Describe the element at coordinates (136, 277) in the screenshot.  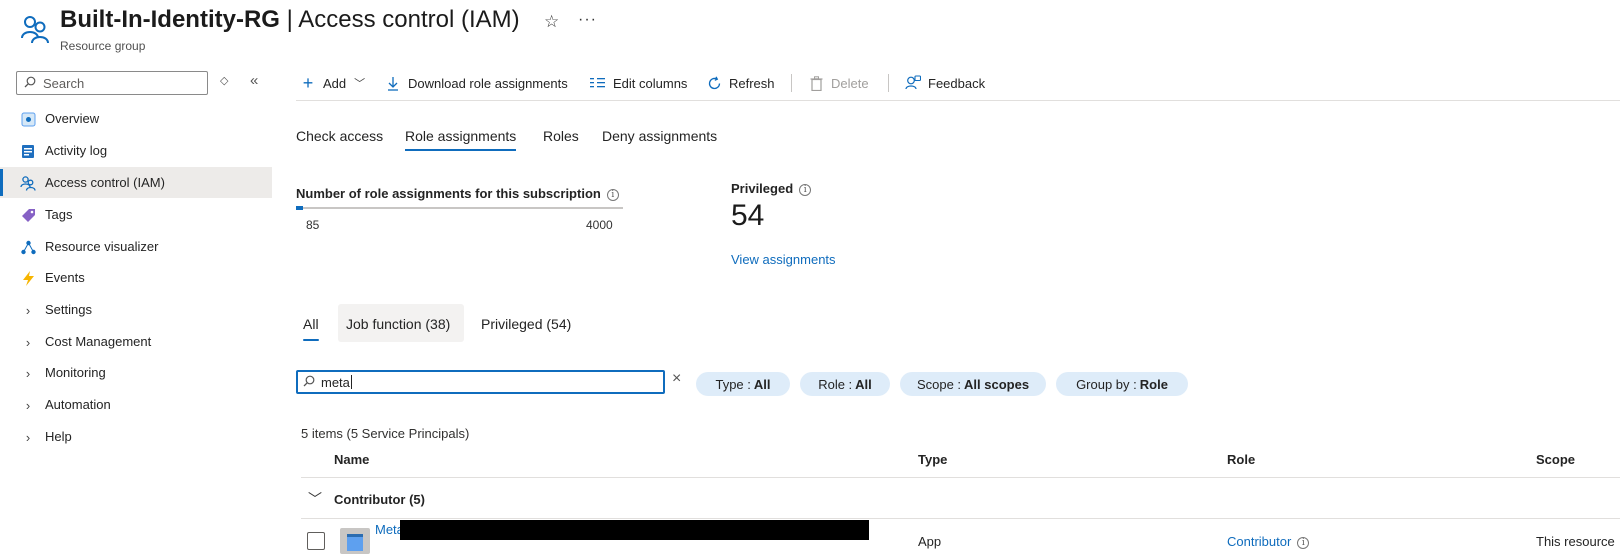
I see `sidebar-item-events: Events` at that location.